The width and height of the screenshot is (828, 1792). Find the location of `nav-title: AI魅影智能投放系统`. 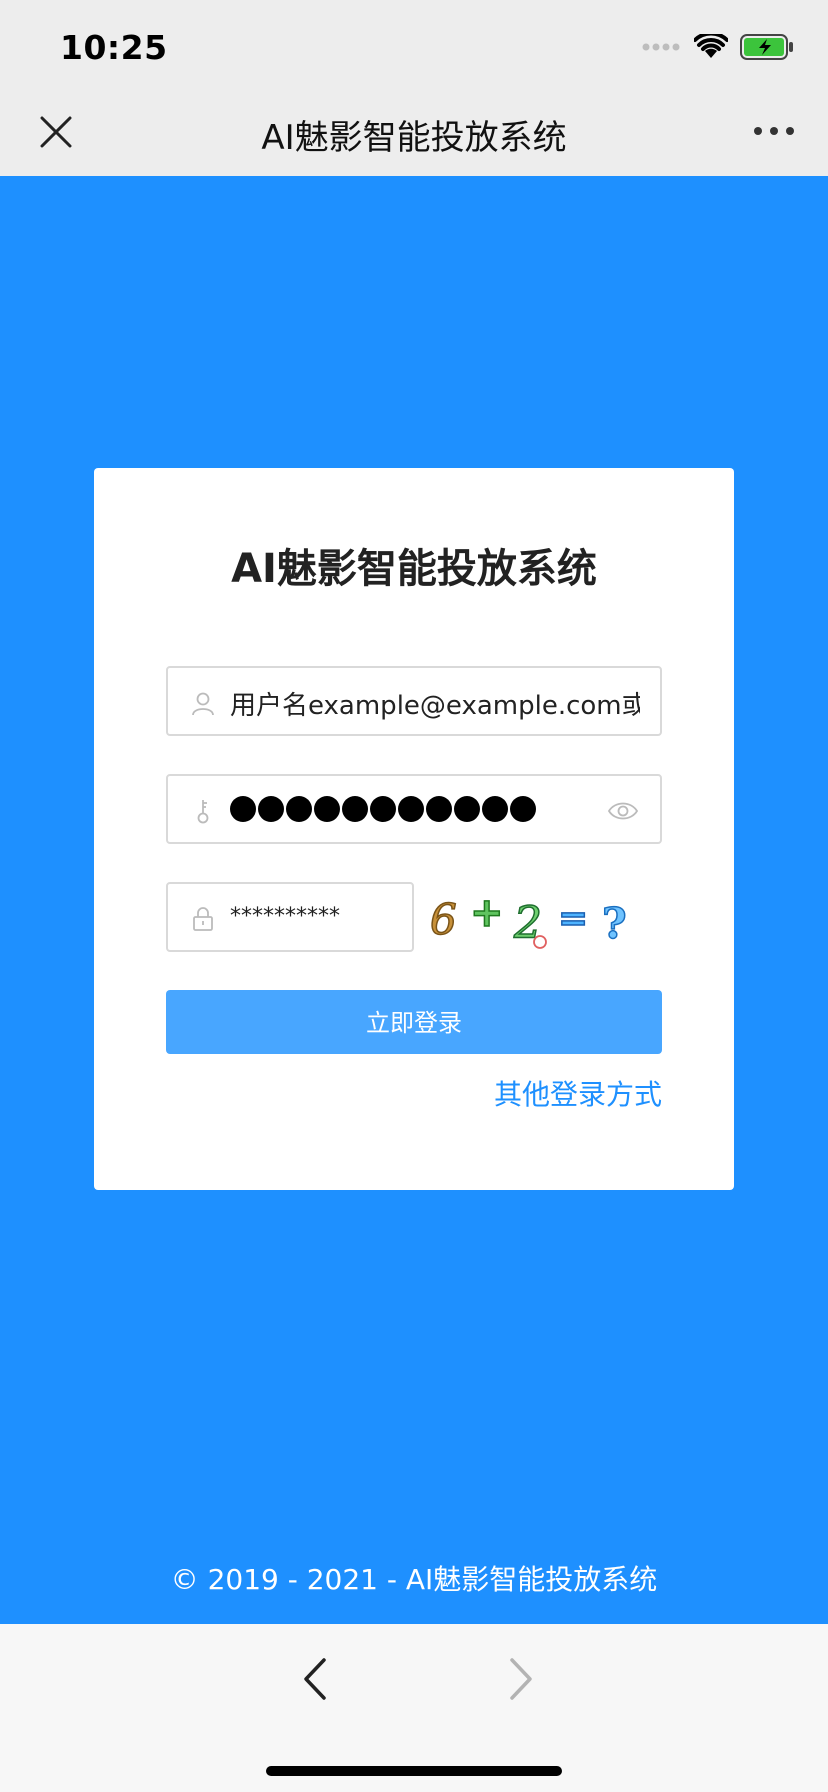

nav-title: AI魅影智能投放系统 is located at coordinates (414, 138).